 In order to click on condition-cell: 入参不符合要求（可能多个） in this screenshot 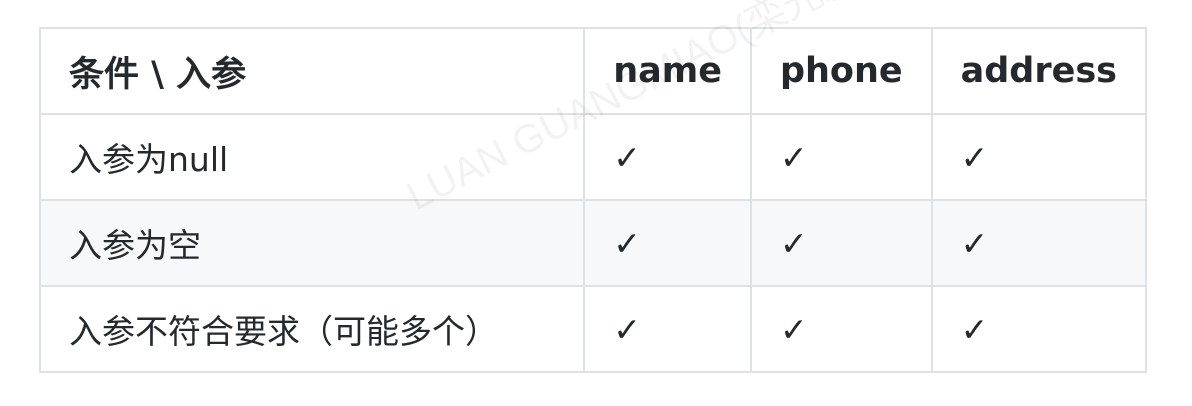, I will do `click(312, 329)`.